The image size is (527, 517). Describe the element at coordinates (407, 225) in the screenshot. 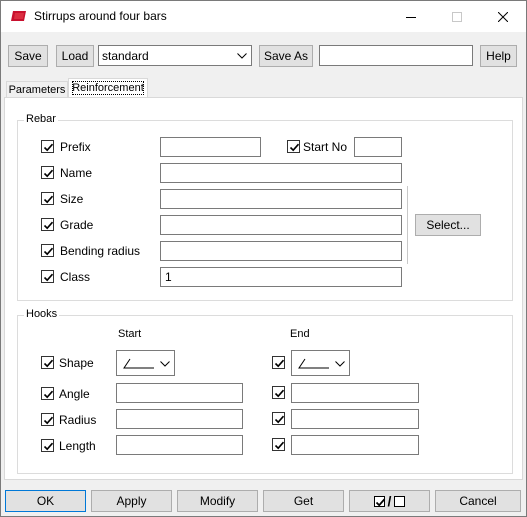

I see `separator-line` at that location.